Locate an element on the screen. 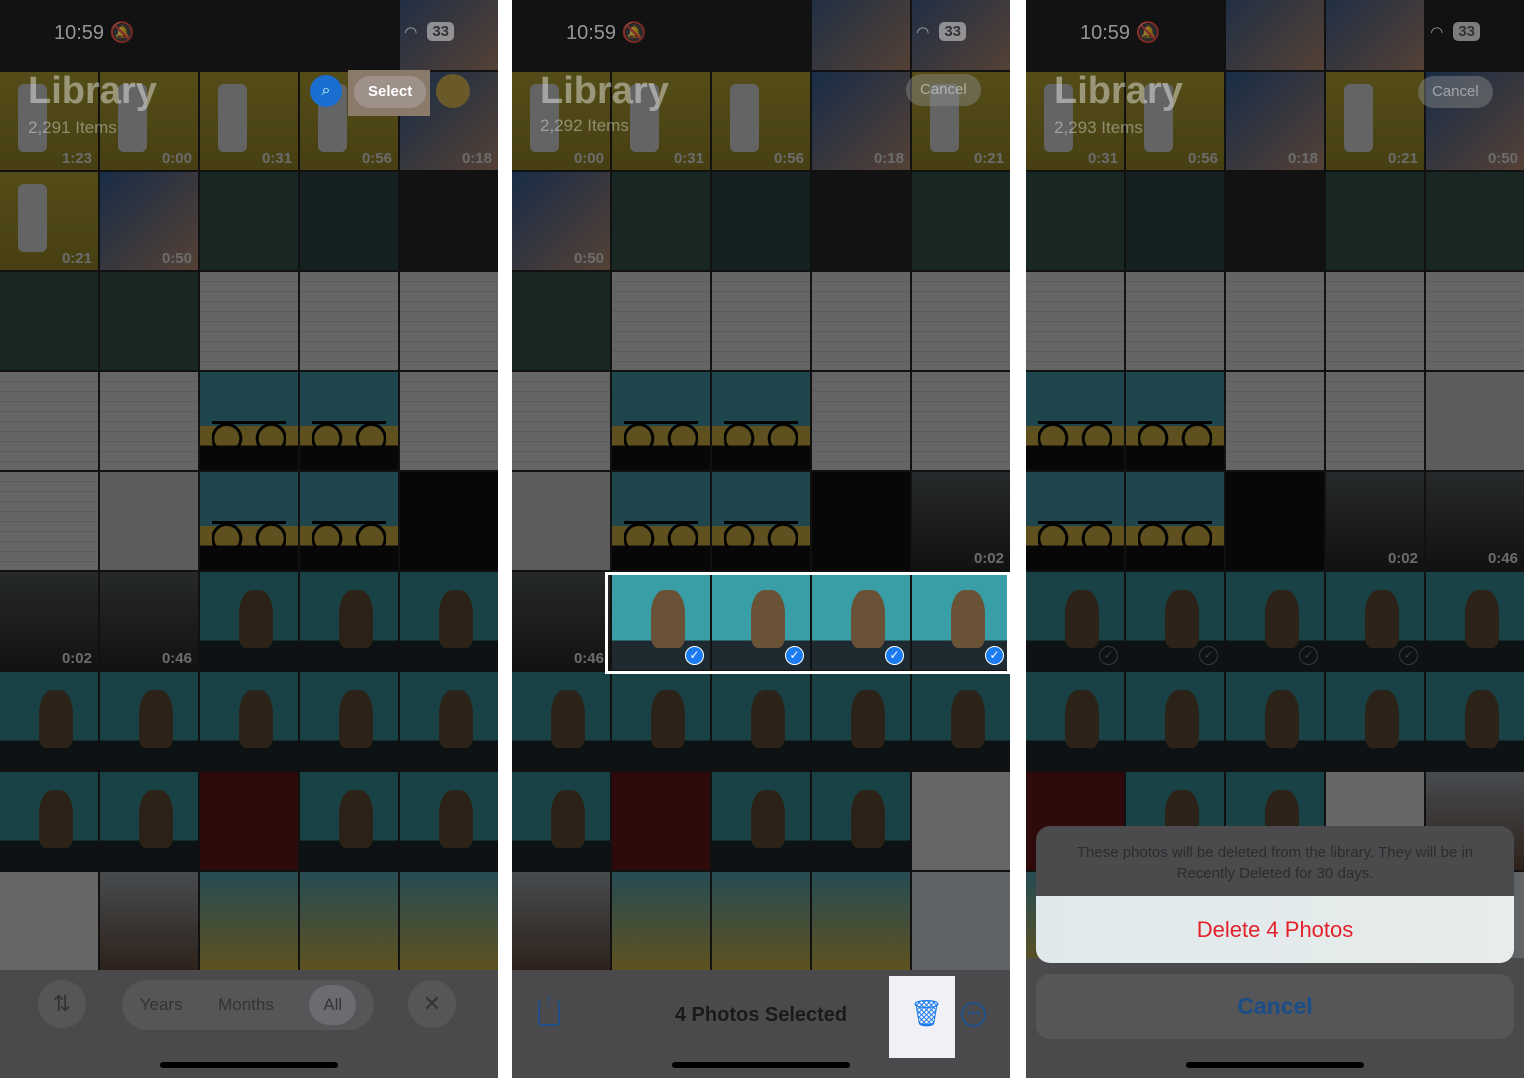 The width and height of the screenshot is (1524, 1078). more-button: ••• is located at coordinates (973, 1014).